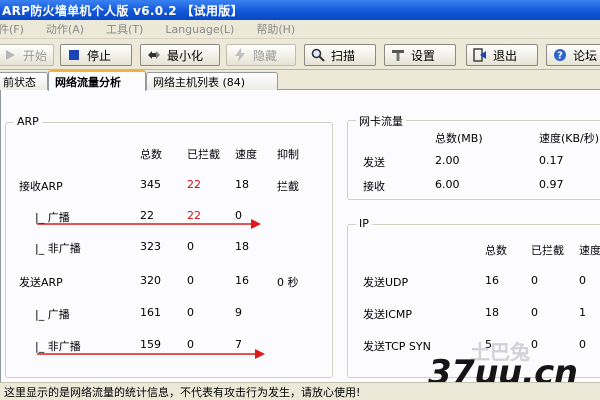 This screenshot has height=400, width=600. Describe the element at coordinates (122, 10) in the screenshot. I see `window-title: ARP防火墙单机个人版 v6.0.2 【试用版】` at that location.